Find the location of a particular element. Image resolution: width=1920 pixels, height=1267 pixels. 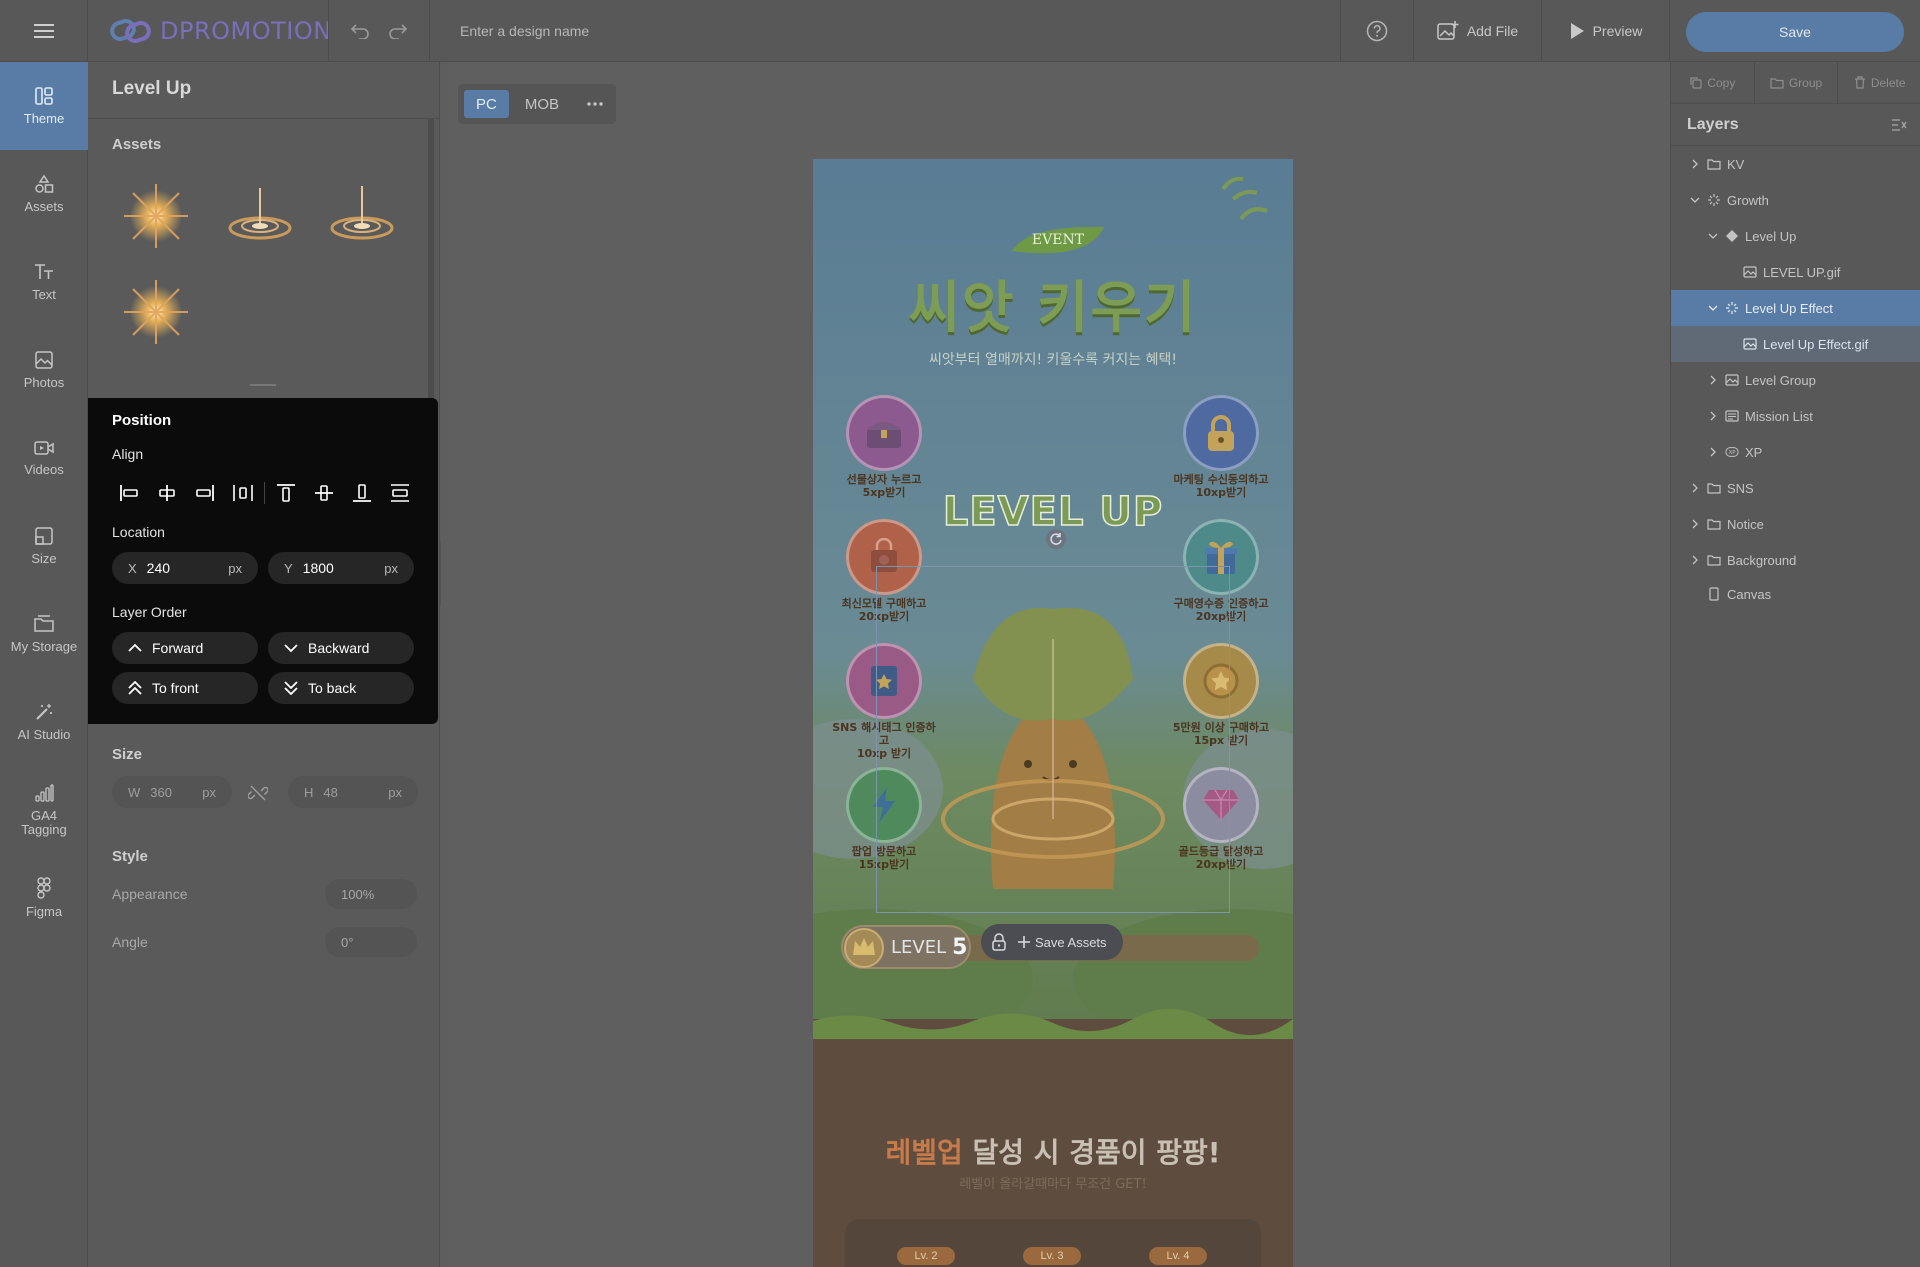

rail-item-text: Text is located at coordinates (44, 282).